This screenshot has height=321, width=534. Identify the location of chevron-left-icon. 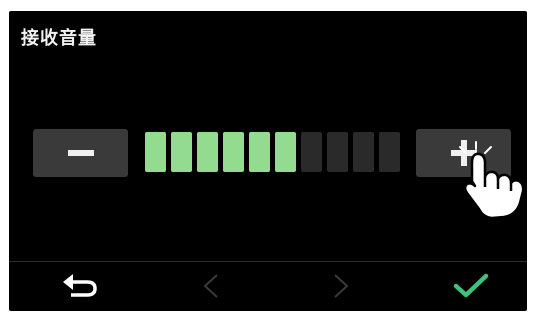
(210, 286).